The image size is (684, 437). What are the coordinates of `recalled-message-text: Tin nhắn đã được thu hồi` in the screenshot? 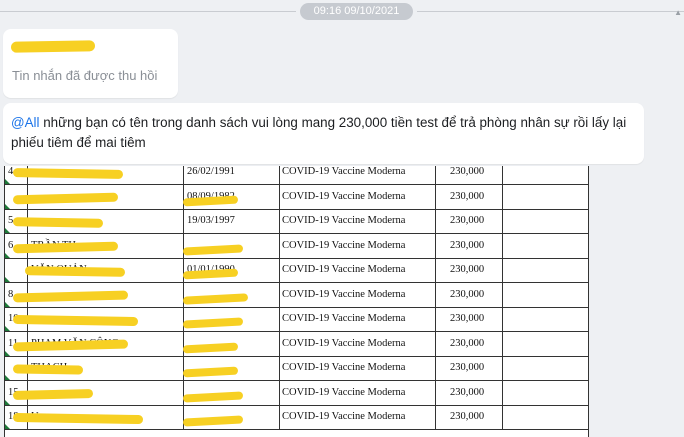 It's located at (85, 75).